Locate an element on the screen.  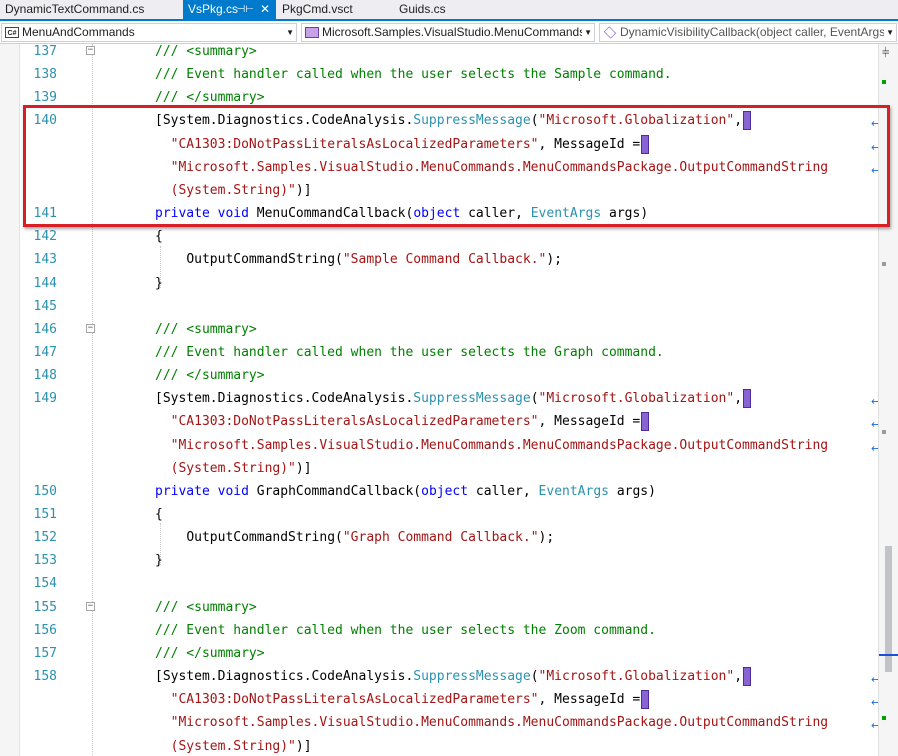
code-token: /// <summary> is located at coordinates (206, 329).